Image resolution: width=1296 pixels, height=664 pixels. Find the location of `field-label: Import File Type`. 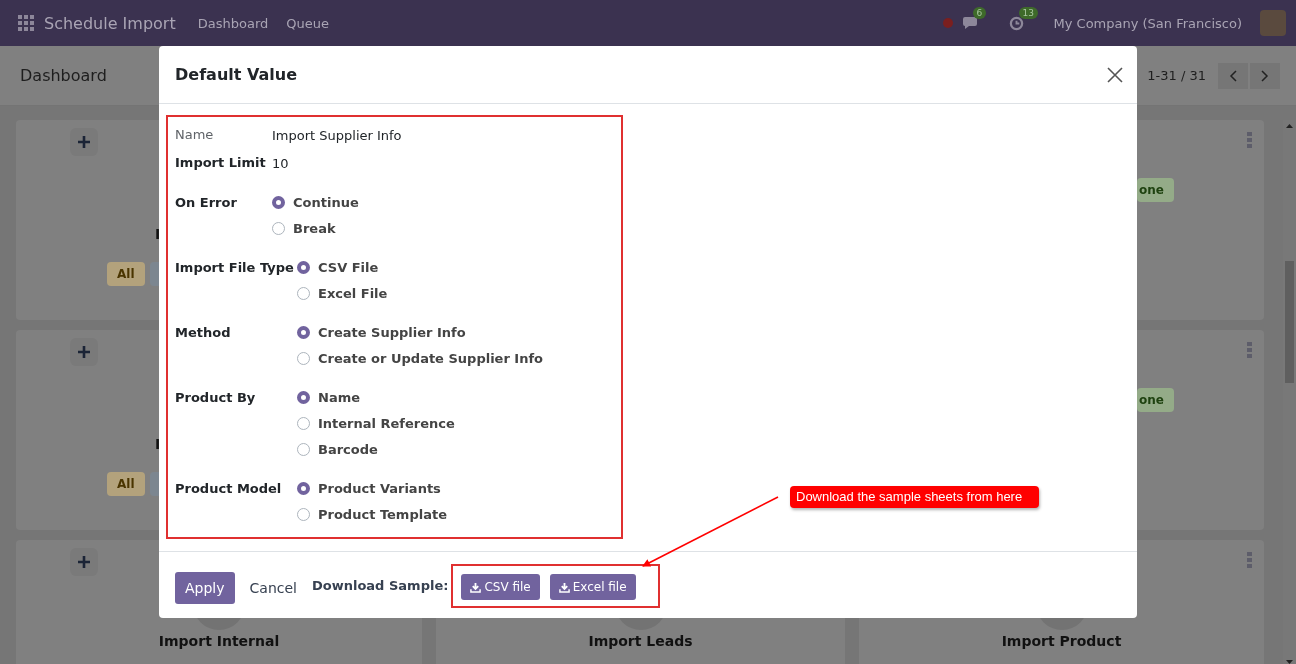

field-label: Import File Type is located at coordinates (235, 267).